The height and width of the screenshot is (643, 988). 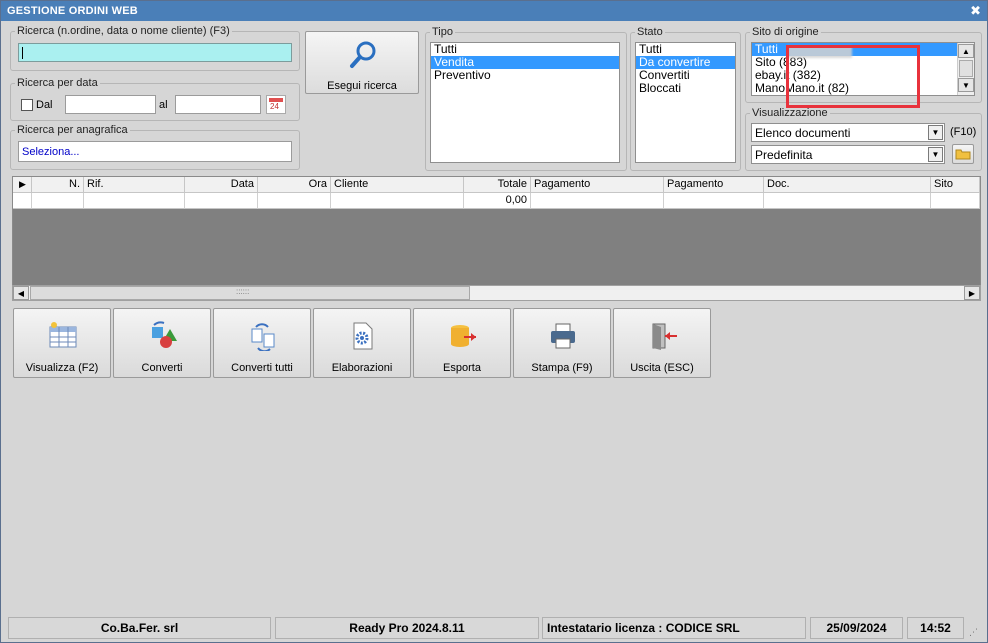 I want to click on preset-dropdown: Predefinita ▼, so click(x=848, y=154).